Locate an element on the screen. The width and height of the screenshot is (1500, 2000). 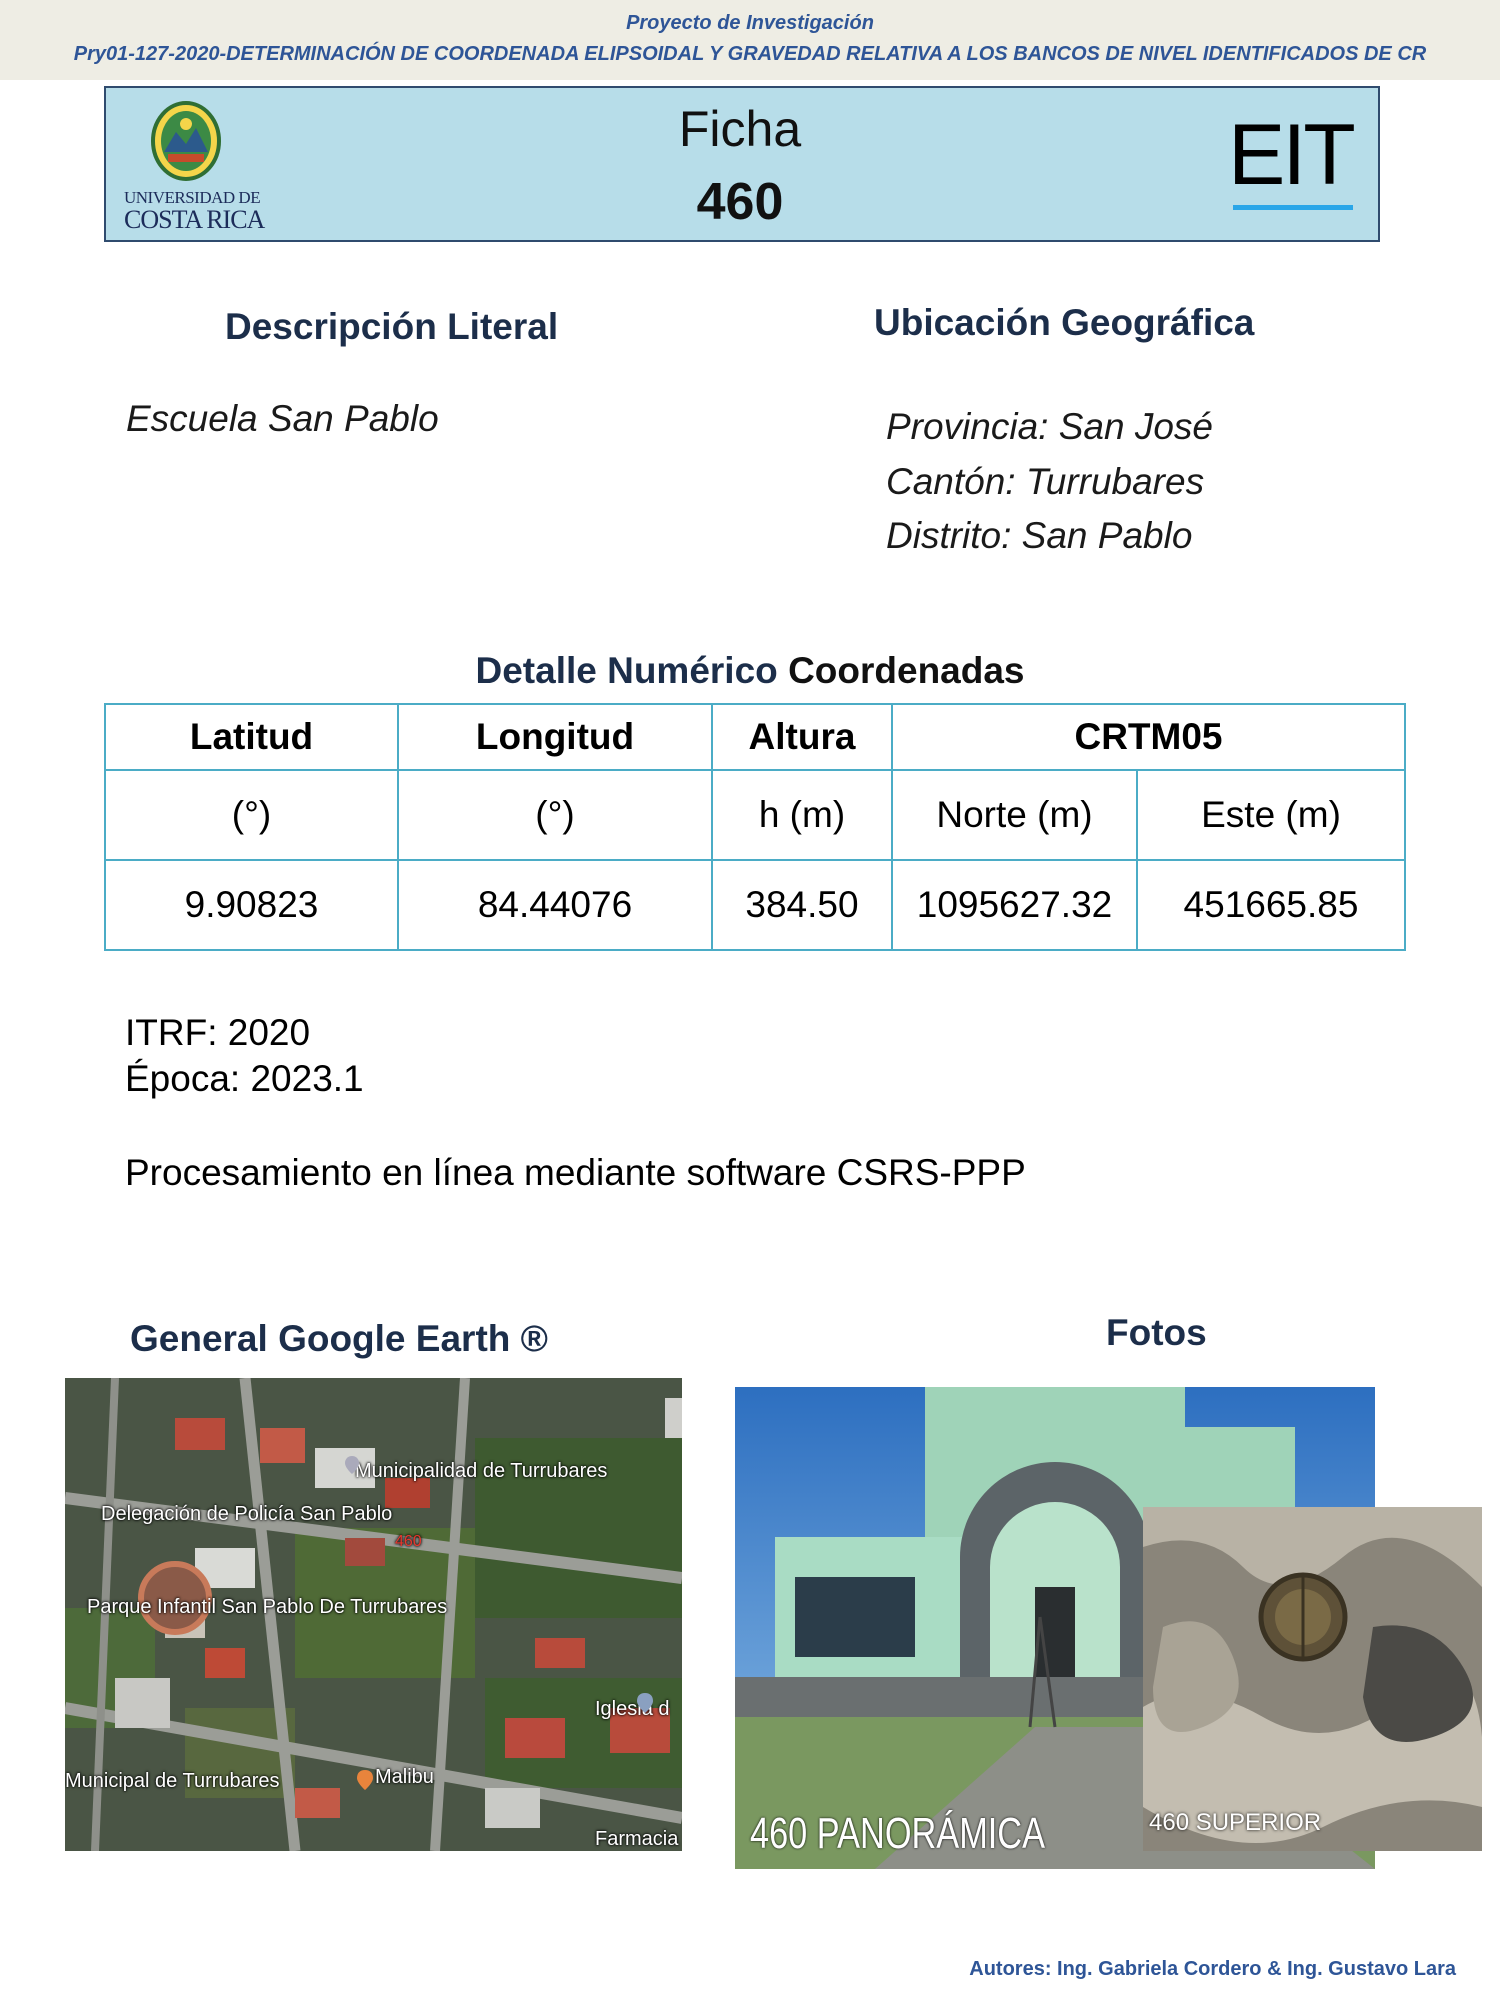
header-altura: Altura is located at coordinates (802, 737).